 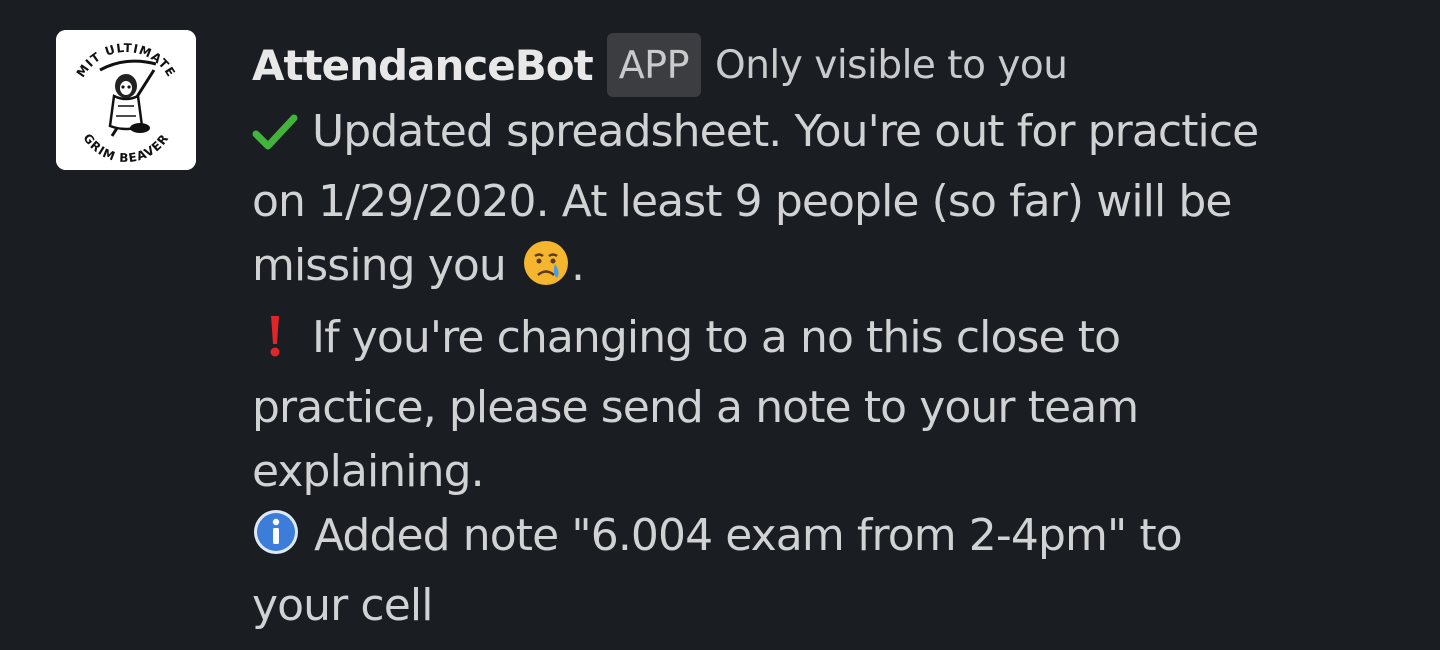 What do you see at coordinates (827, 472) in the screenshot?
I see `message-line: explaining.` at bounding box center [827, 472].